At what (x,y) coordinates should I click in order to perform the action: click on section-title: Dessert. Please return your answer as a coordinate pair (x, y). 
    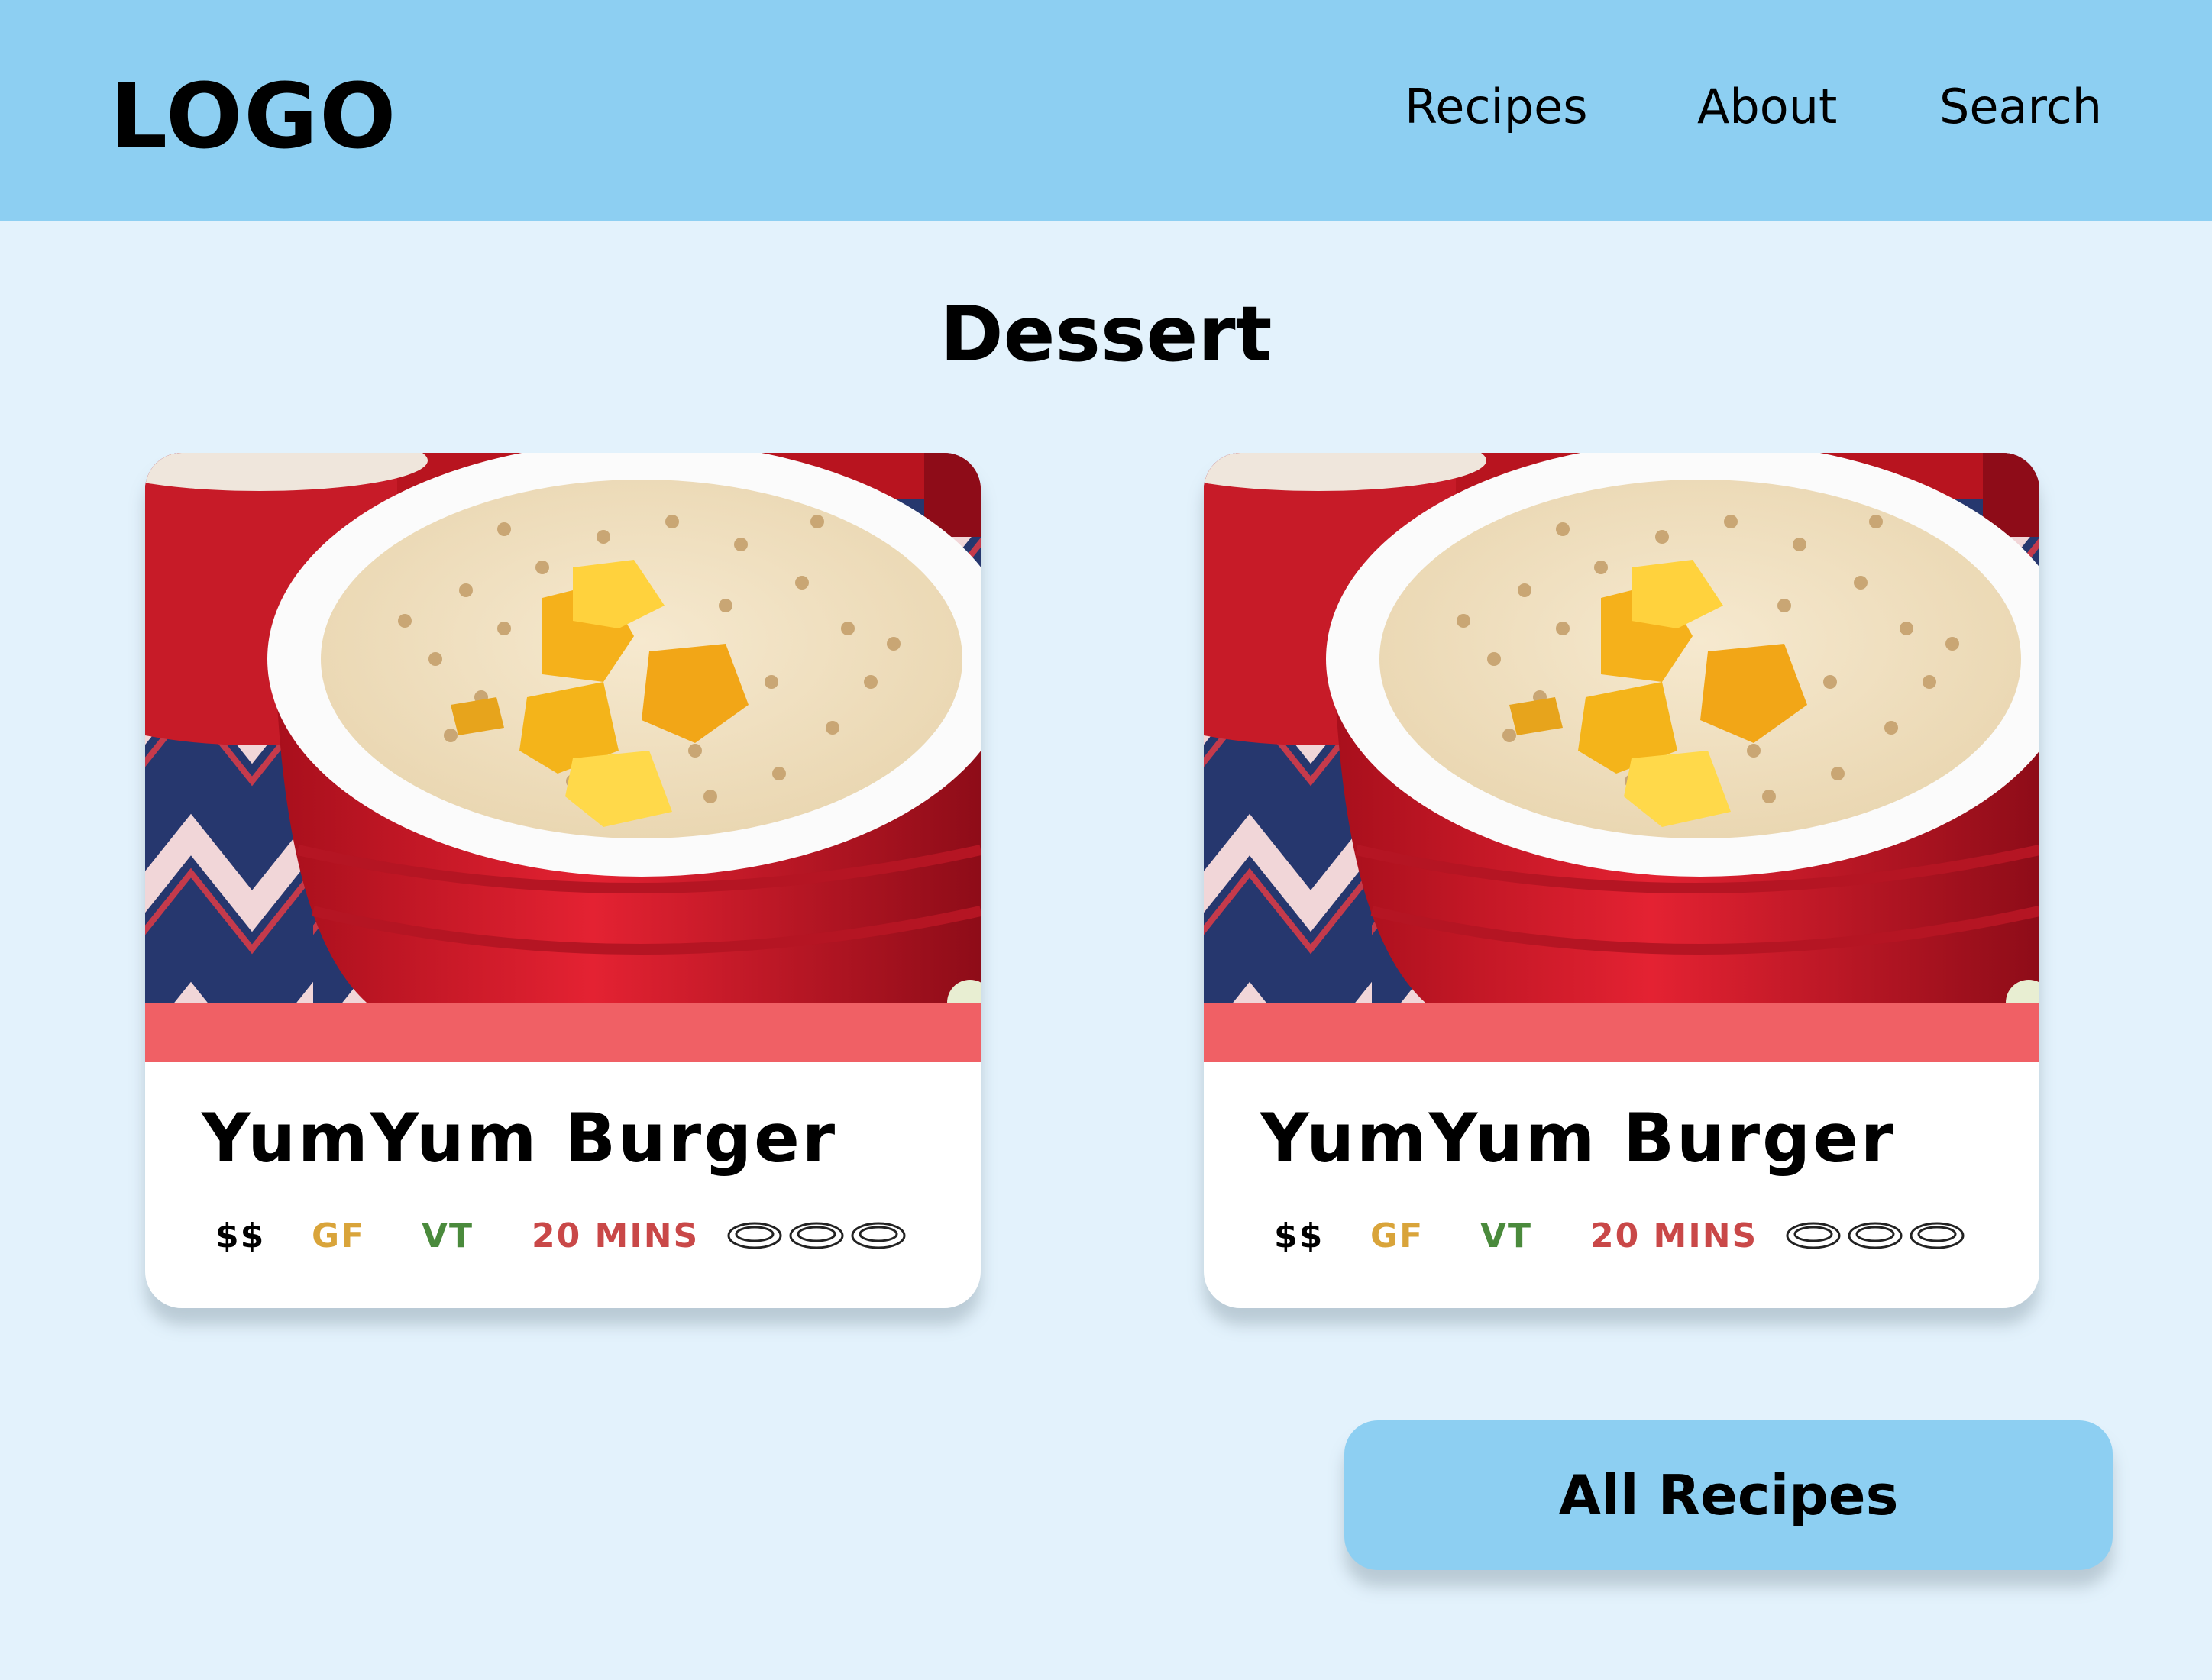
    Looking at the image, I should click on (1106, 334).